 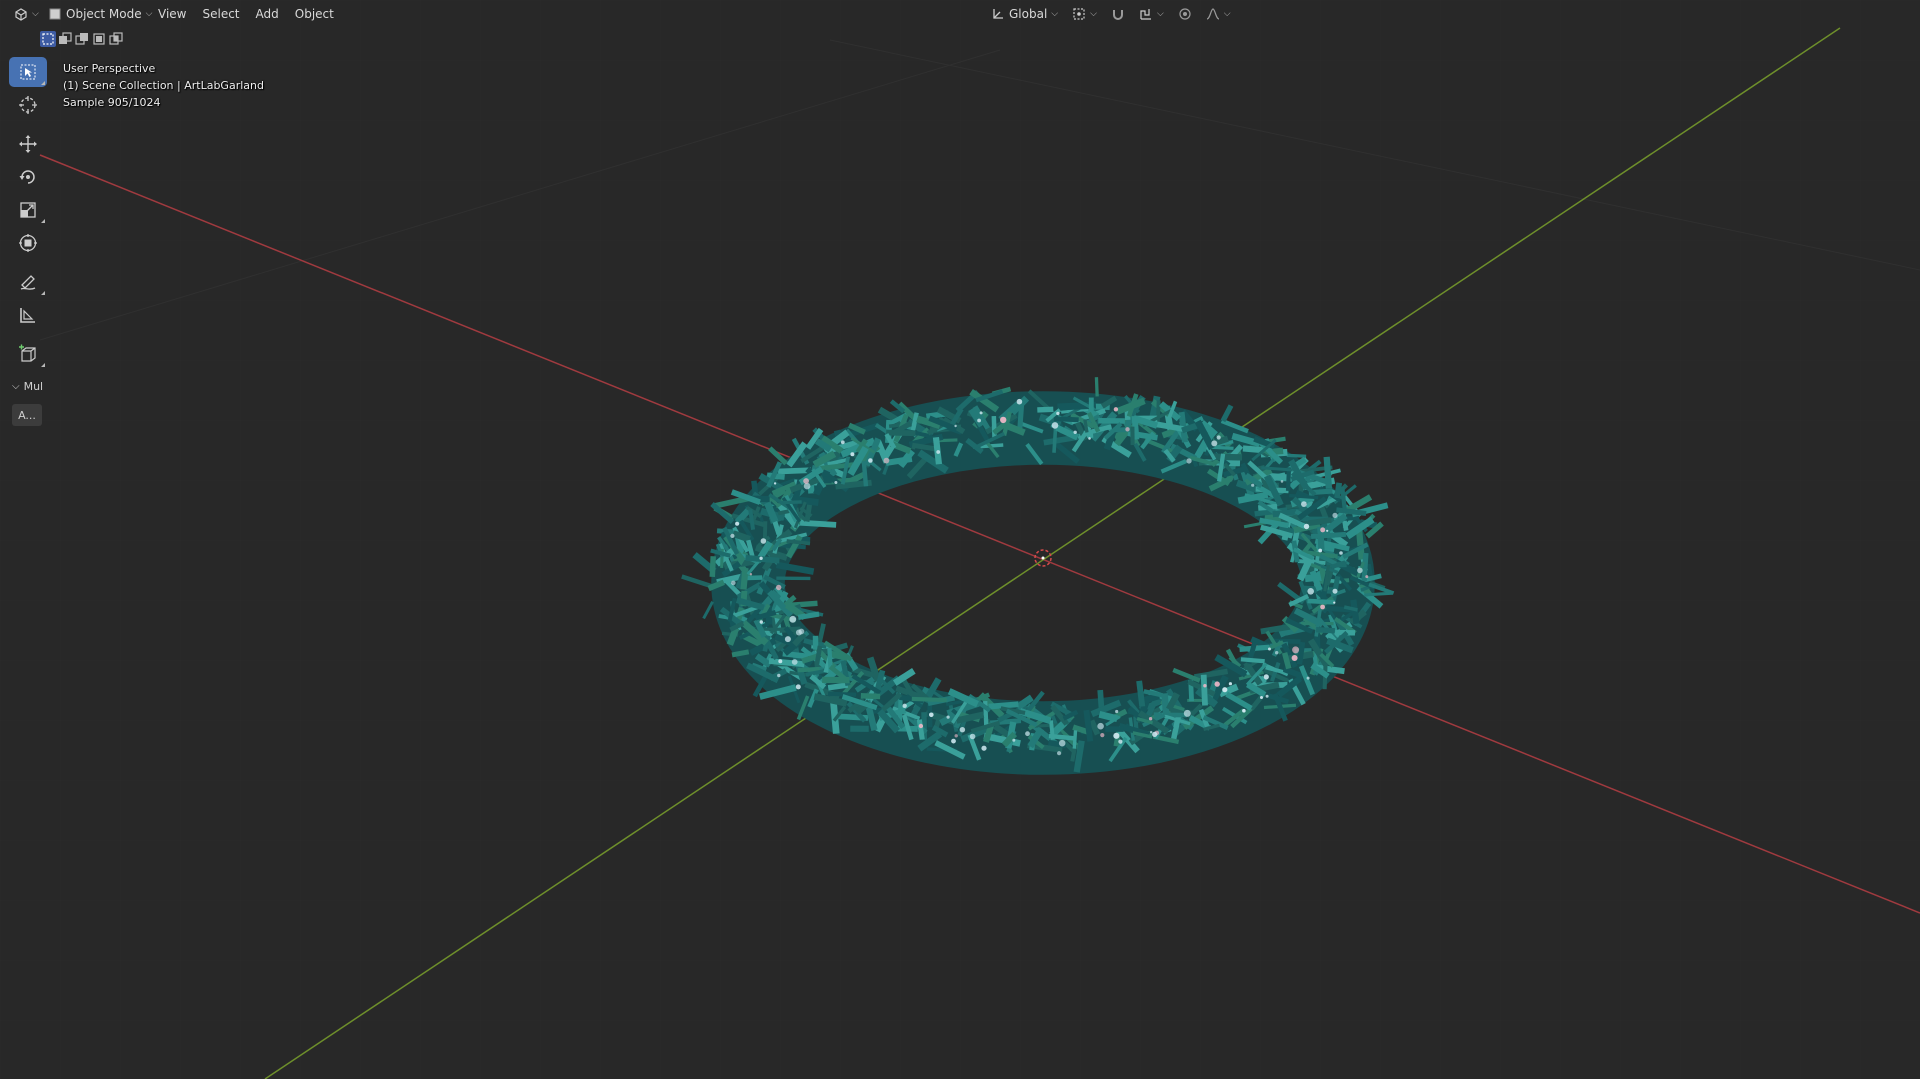 What do you see at coordinates (28, 315) in the screenshot?
I see `tool-measure` at bounding box center [28, 315].